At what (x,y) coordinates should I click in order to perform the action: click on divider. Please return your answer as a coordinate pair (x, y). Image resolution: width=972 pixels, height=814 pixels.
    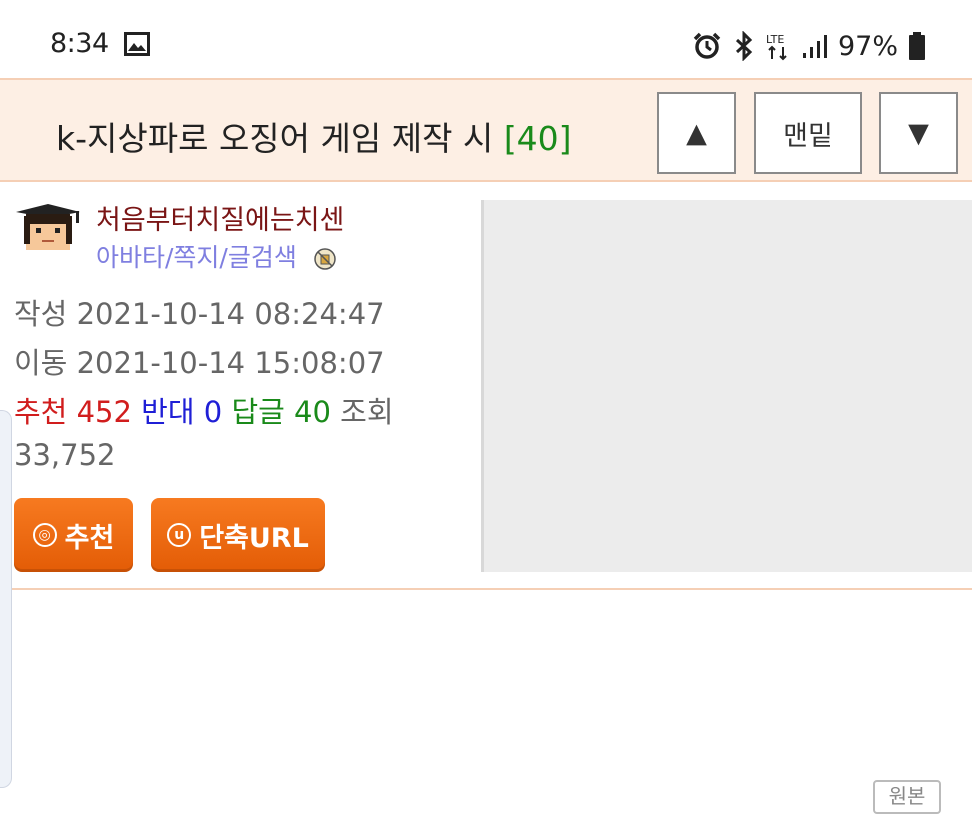
    Looking at the image, I should click on (486, 589).